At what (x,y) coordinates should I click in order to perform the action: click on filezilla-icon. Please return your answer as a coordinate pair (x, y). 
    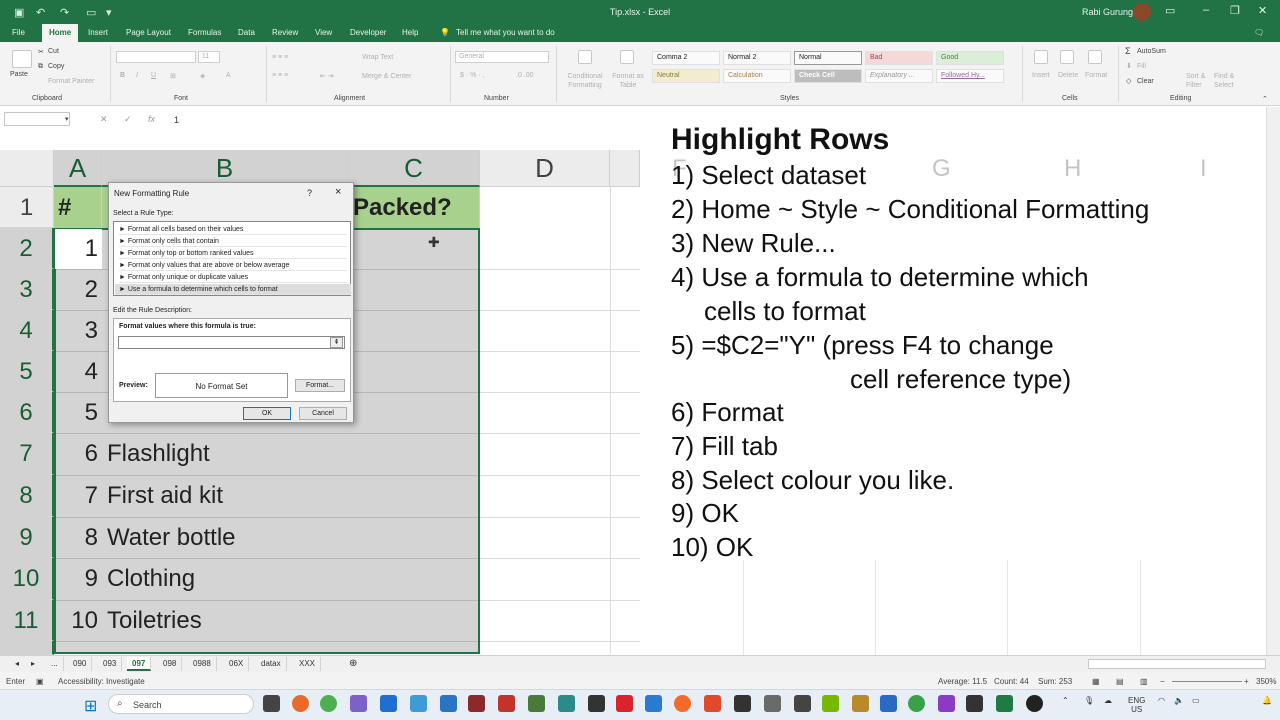
    Looking at the image, I should click on (476, 703).